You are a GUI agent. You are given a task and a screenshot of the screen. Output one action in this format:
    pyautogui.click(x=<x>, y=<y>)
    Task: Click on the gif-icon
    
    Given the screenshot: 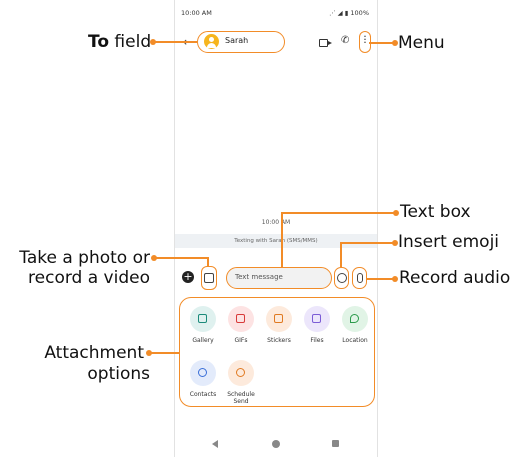 What is the action you would take?
    pyautogui.click(x=241, y=319)
    